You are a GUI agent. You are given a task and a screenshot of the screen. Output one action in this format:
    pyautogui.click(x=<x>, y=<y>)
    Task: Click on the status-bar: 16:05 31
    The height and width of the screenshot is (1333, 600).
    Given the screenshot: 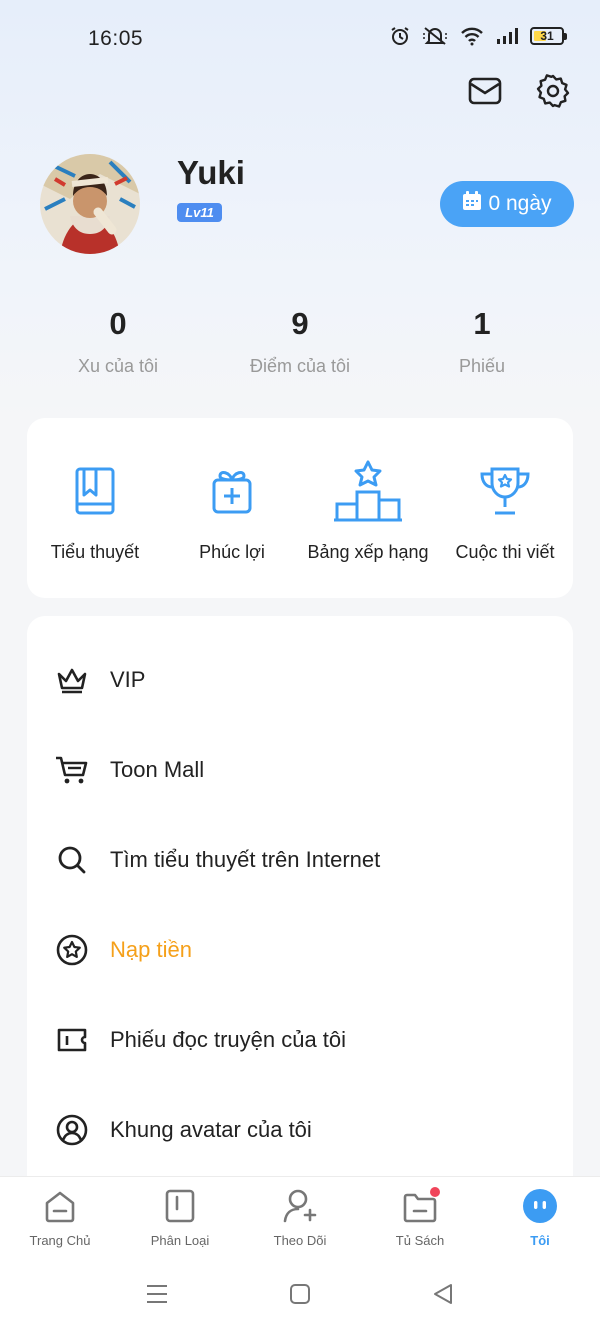 What is the action you would take?
    pyautogui.click(x=300, y=38)
    